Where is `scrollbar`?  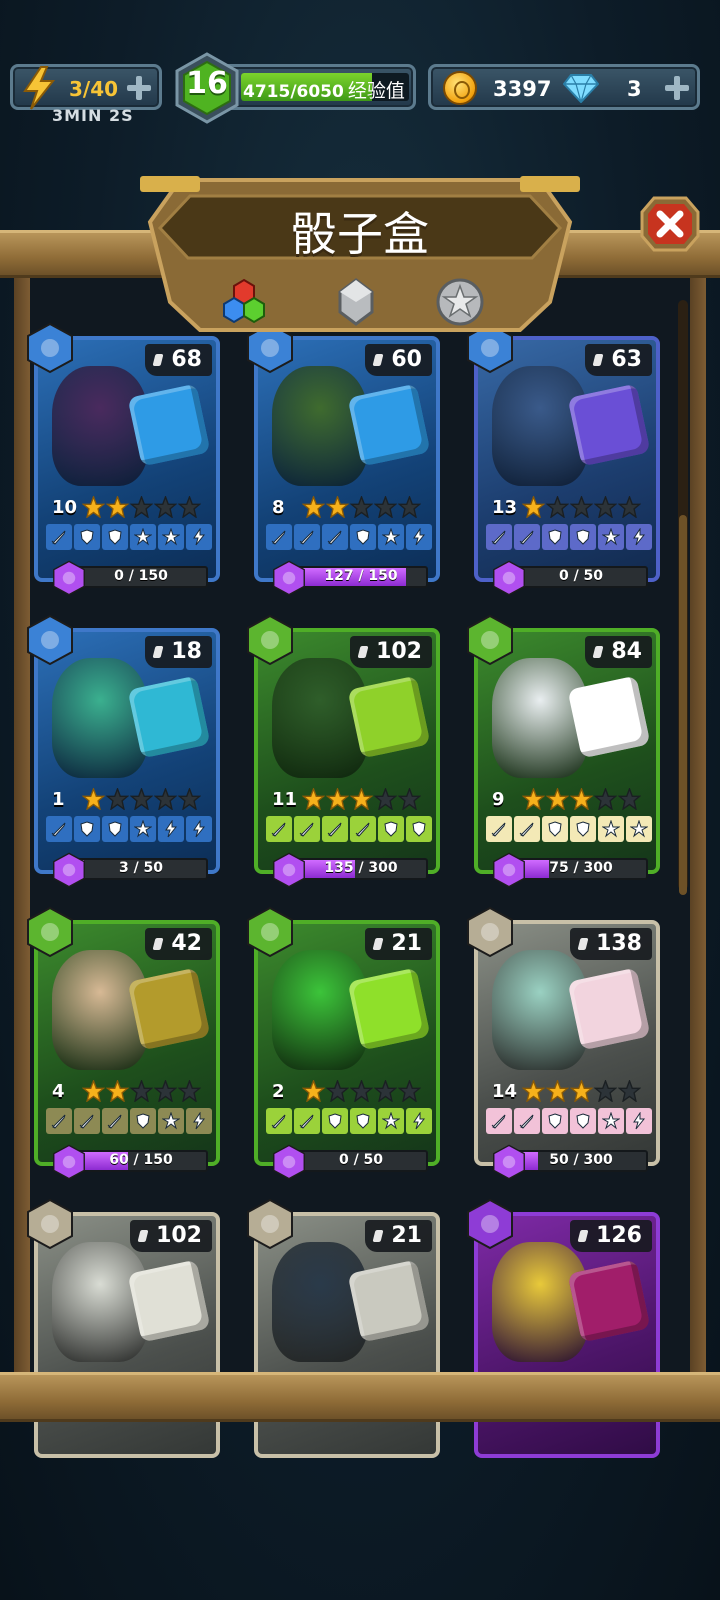
scrollbar is located at coordinates (683, 597).